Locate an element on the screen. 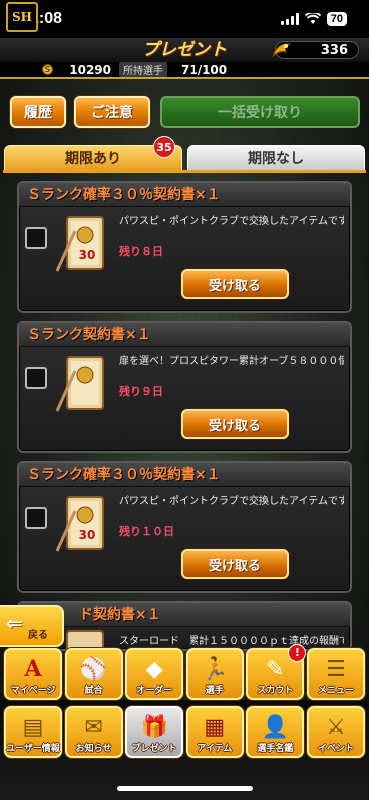  menu-icon: ☰ is located at coordinates (336, 669).